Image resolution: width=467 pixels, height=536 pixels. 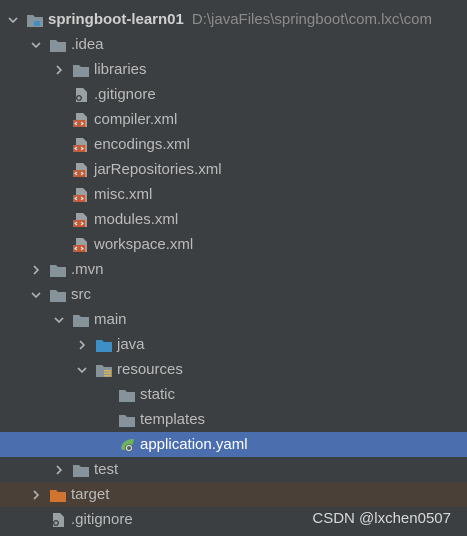 I want to click on tree-label: templates, so click(x=173, y=419).